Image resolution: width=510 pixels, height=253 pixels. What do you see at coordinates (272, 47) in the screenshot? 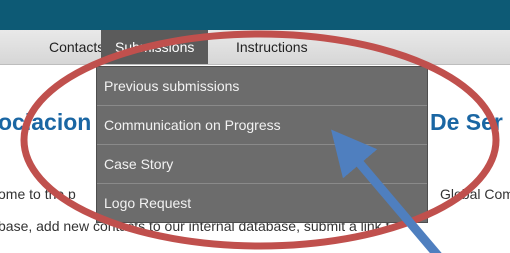
I see `nav-instructions: Instructions` at bounding box center [272, 47].